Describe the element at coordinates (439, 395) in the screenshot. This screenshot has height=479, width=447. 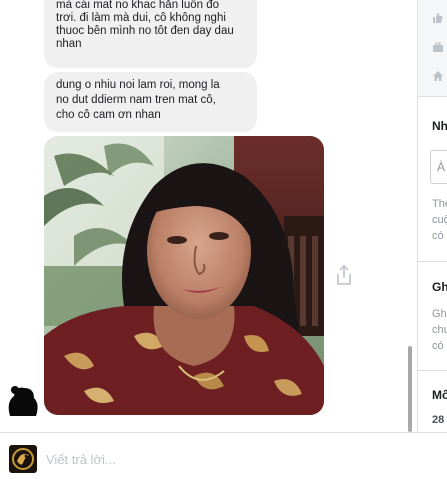
I see `sidebar-section-title: Mố` at that location.